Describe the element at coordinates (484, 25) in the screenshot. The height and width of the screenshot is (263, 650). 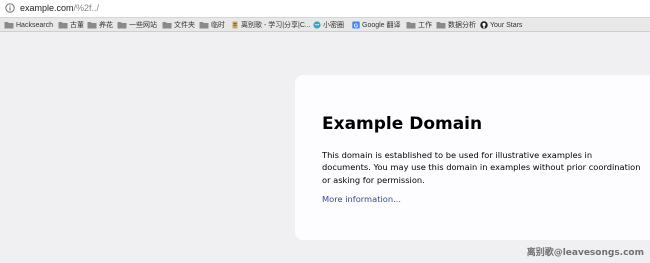
I see `github-icon` at that location.